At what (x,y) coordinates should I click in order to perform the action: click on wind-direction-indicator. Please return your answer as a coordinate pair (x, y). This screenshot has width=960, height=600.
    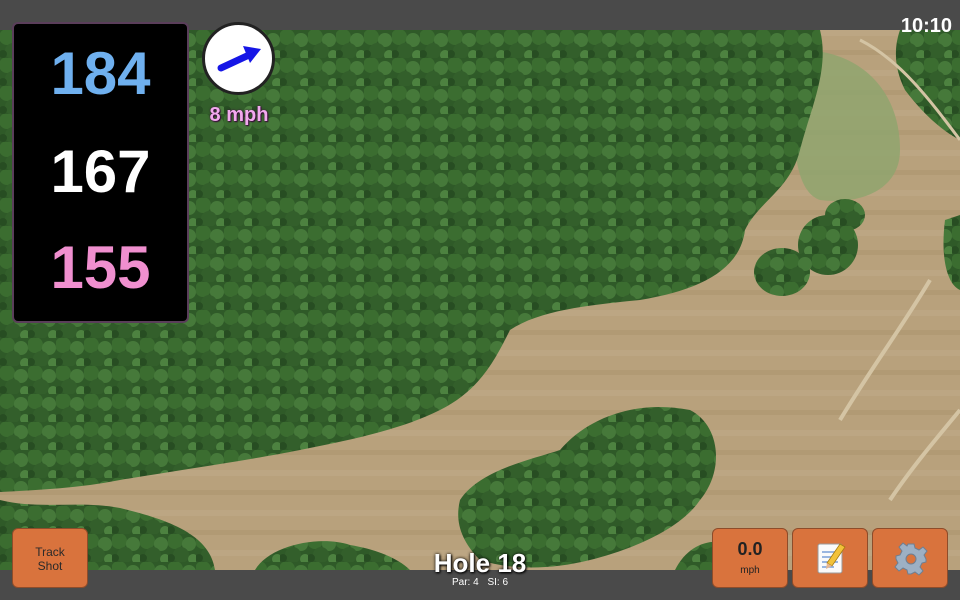
    Looking at the image, I should click on (238, 58).